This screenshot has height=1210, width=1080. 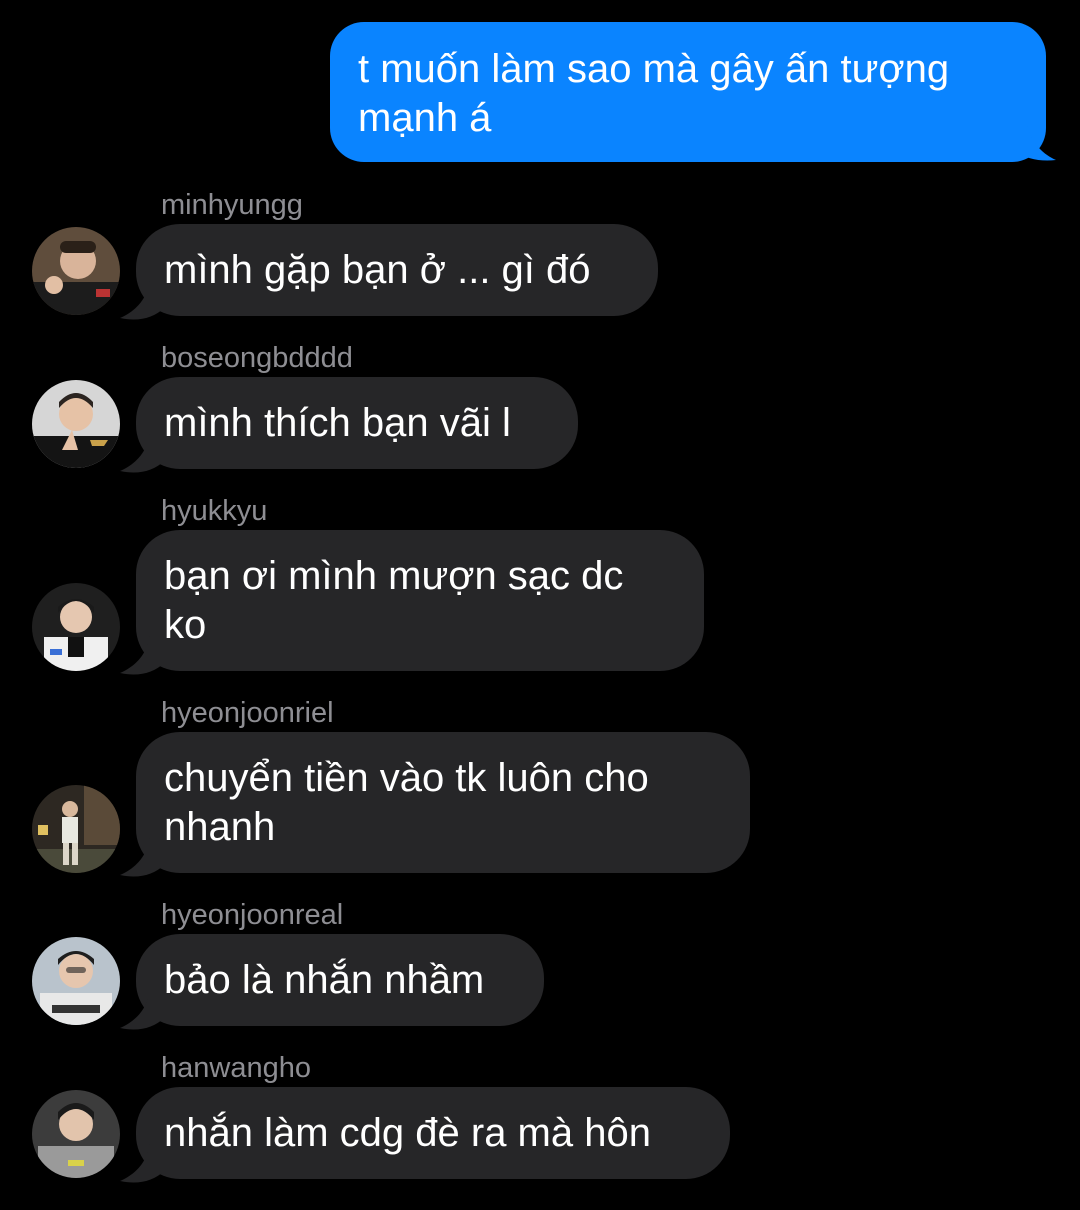 I want to click on outgoing-message-bubble: t muốn làm sao mà gây ấn tượng mạnh á, so click(x=688, y=92).